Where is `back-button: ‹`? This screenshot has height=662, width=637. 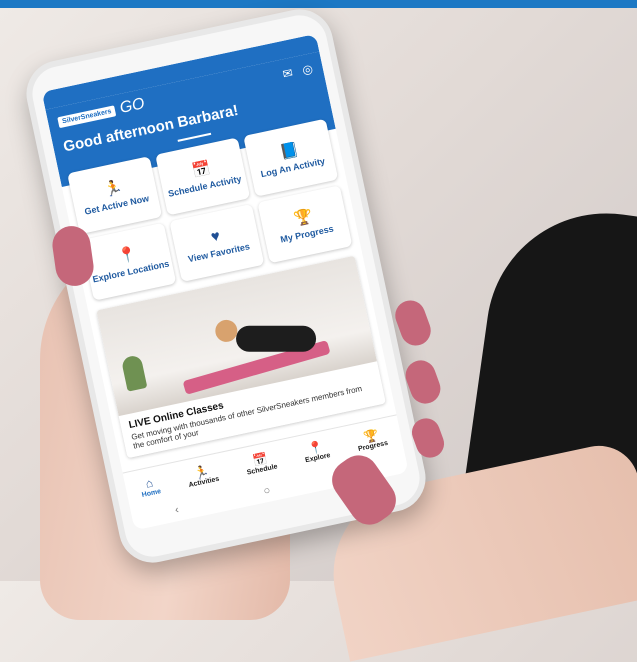 back-button: ‹ is located at coordinates (177, 510).